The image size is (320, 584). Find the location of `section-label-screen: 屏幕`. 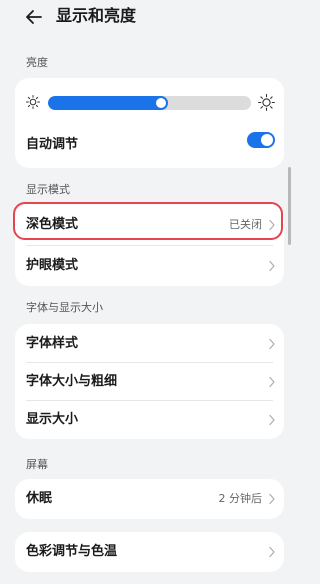

section-label-screen: 屏幕 is located at coordinates (37, 464).